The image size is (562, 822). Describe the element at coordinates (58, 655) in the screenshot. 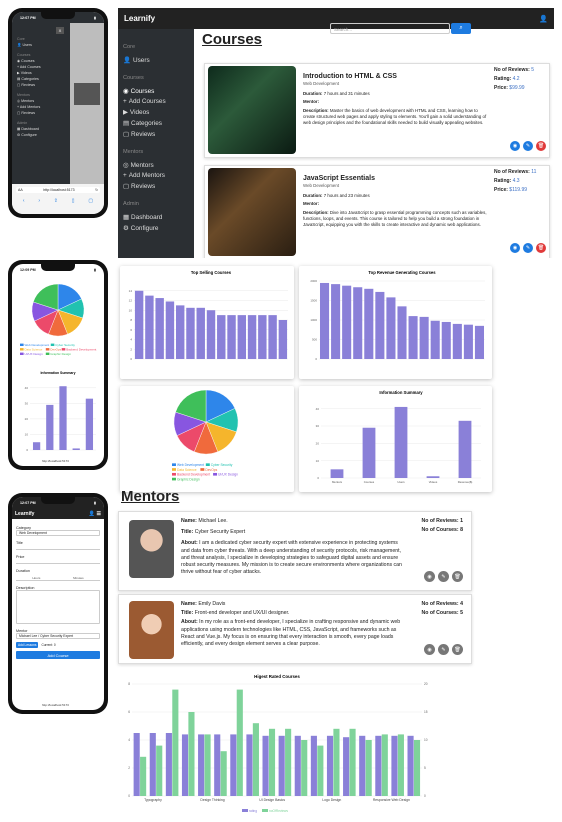

I see `add-course-button: Add Course` at that location.